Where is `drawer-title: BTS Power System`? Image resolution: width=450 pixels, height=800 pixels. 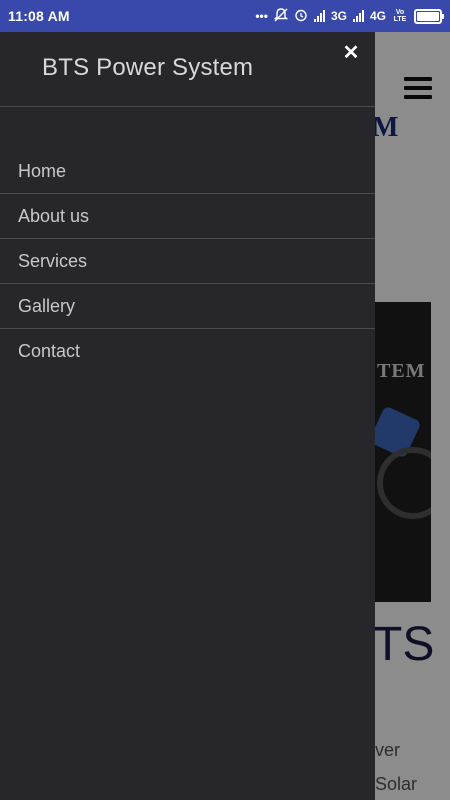 drawer-title: BTS Power System is located at coordinates (148, 67).